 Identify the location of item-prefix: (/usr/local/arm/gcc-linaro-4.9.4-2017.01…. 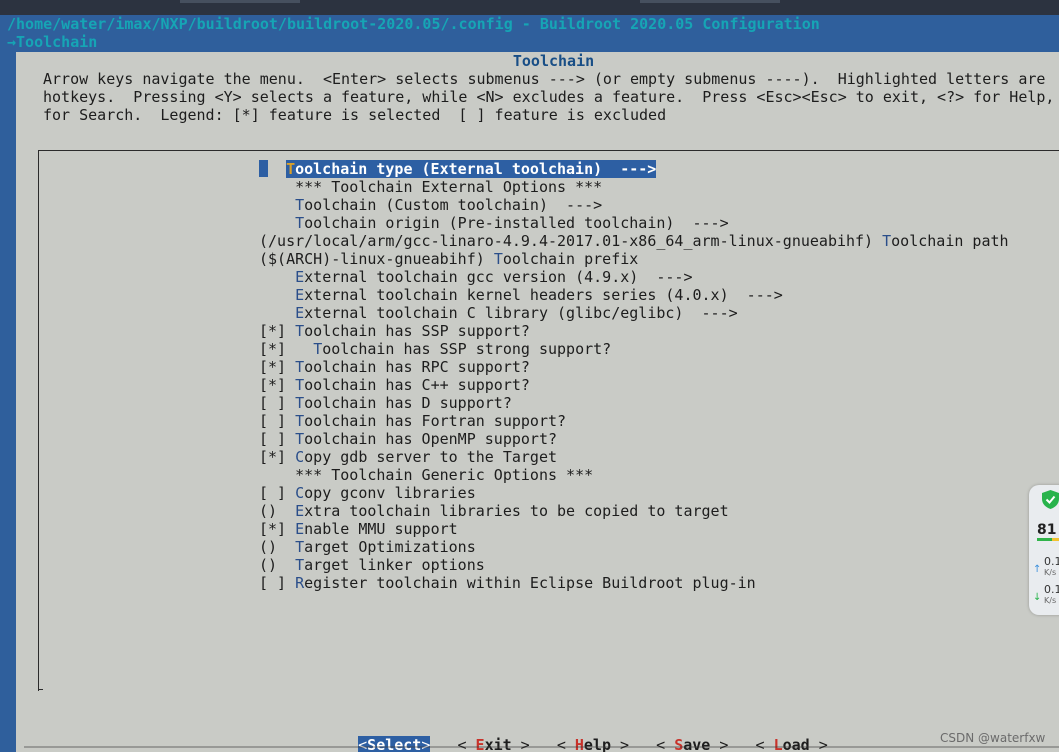
(571, 241).